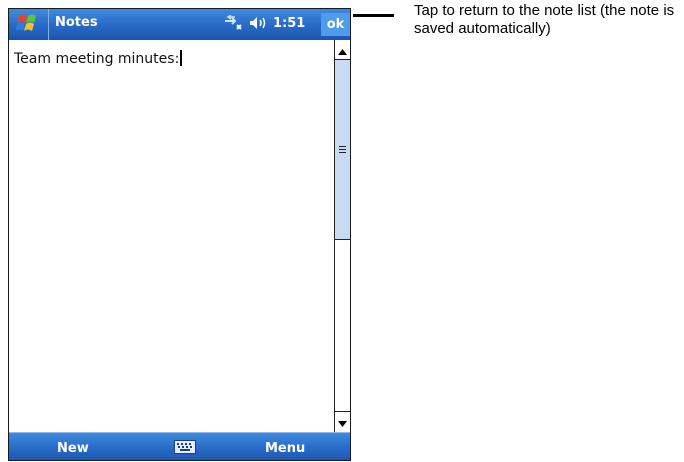 Image resolution: width=684 pixels, height=462 pixels. I want to click on scroll-up-button, so click(342, 50).